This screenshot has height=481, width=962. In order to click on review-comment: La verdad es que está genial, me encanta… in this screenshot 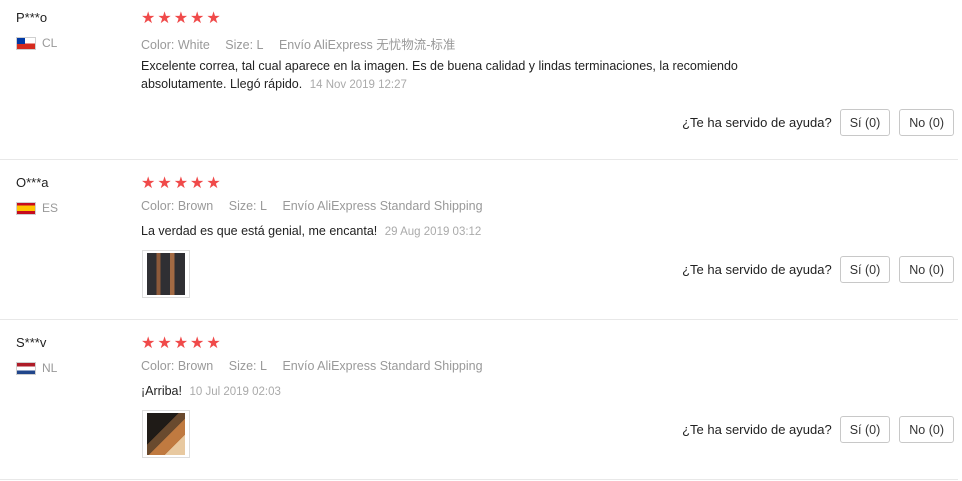, I will do `click(466, 231)`.